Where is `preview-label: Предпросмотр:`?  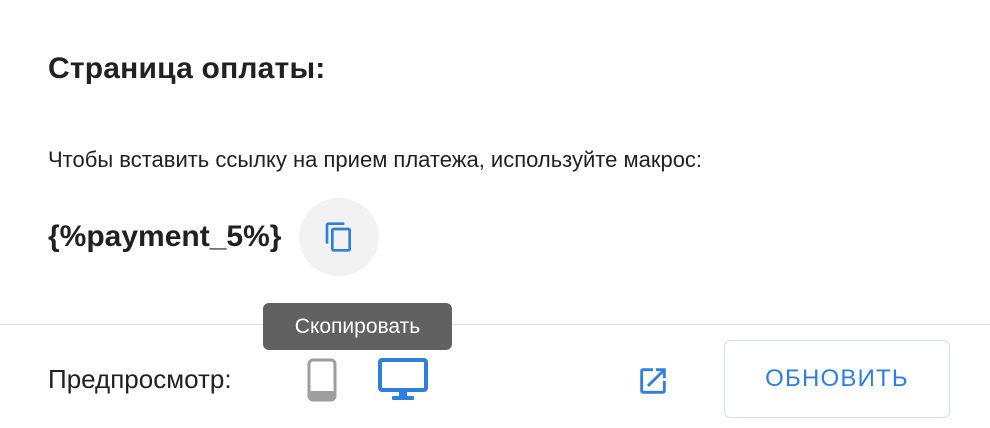
preview-label: Предпросмотр: is located at coordinates (140, 379).